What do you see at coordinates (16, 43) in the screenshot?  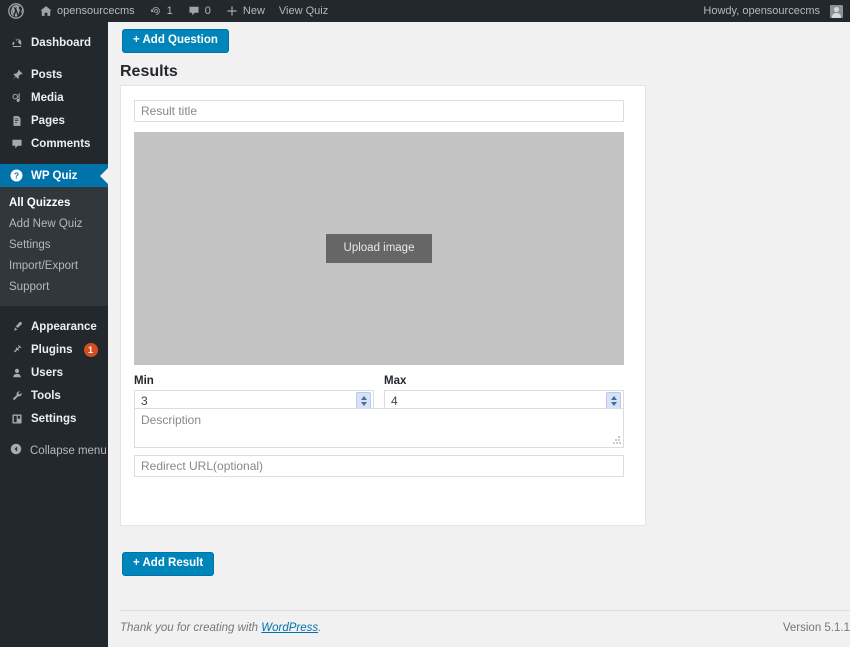 I see `dashboard-icon` at bounding box center [16, 43].